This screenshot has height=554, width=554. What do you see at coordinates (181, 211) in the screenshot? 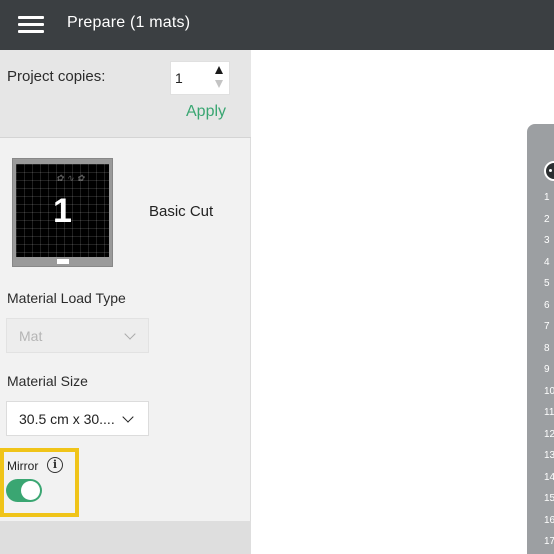
I see `mat-cut-type-label: Basic Cut` at bounding box center [181, 211].